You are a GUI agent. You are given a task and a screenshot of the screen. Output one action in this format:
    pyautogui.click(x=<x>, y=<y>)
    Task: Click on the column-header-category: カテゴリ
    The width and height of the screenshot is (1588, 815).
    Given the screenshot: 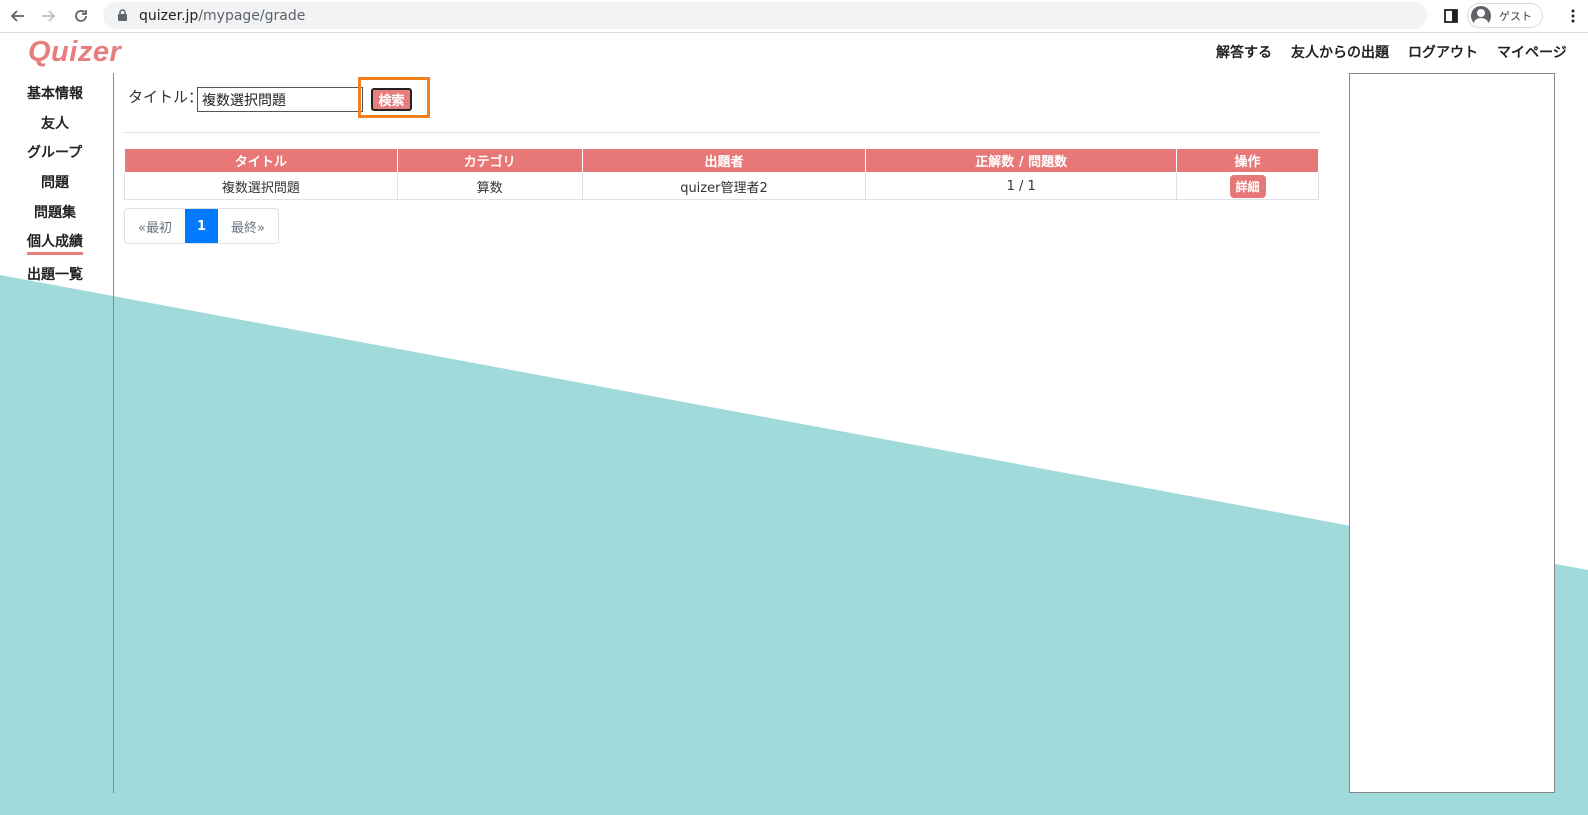 What is the action you would take?
    pyautogui.click(x=489, y=160)
    